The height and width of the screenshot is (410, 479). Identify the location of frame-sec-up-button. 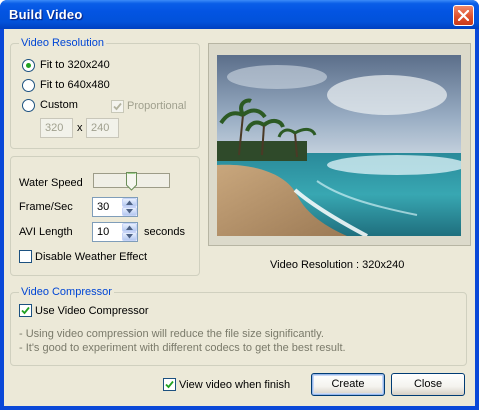
(129, 202).